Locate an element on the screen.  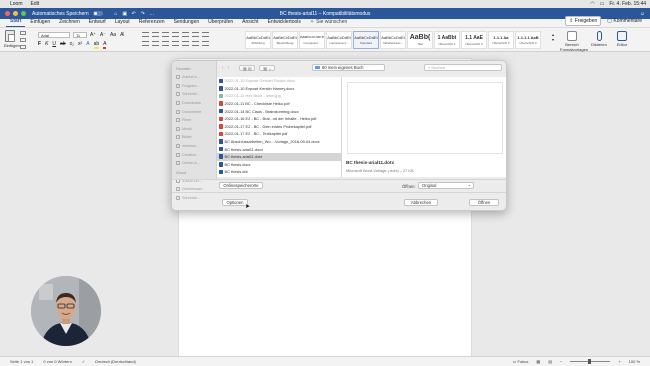
tab-entwurf: Entwurf is located at coordinates (97, 23).